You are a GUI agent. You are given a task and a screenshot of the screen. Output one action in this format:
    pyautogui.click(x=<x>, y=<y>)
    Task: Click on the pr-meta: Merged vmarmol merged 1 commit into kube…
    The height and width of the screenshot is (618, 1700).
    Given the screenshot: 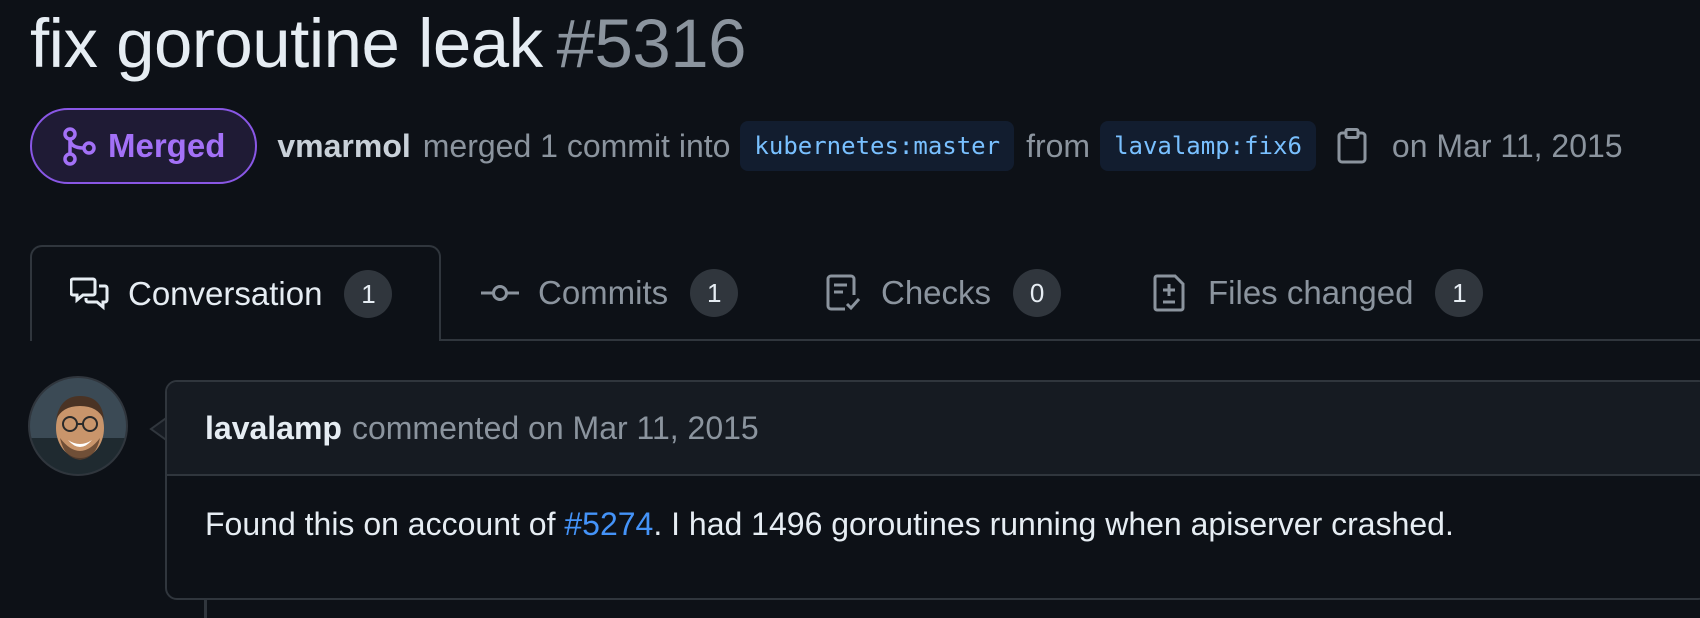 What is the action you would take?
    pyautogui.click(x=826, y=146)
    